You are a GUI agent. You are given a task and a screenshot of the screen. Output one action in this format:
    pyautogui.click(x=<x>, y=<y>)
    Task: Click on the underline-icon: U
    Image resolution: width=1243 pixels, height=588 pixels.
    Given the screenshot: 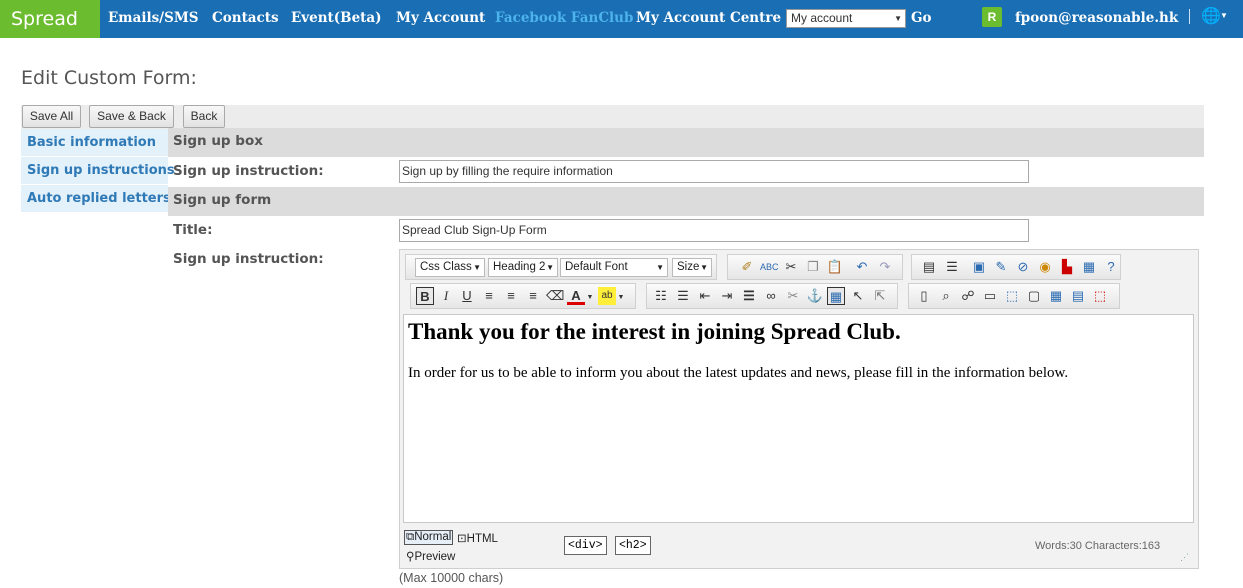 What is the action you would take?
    pyautogui.click(x=467, y=296)
    